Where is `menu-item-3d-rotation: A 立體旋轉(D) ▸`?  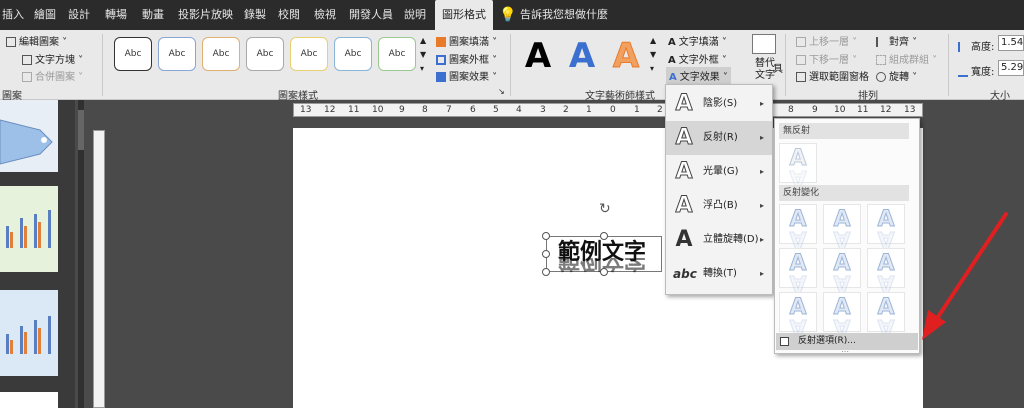
menu-item-3d-rotation: A 立體旋轉(D) ▸ is located at coordinates (719, 240).